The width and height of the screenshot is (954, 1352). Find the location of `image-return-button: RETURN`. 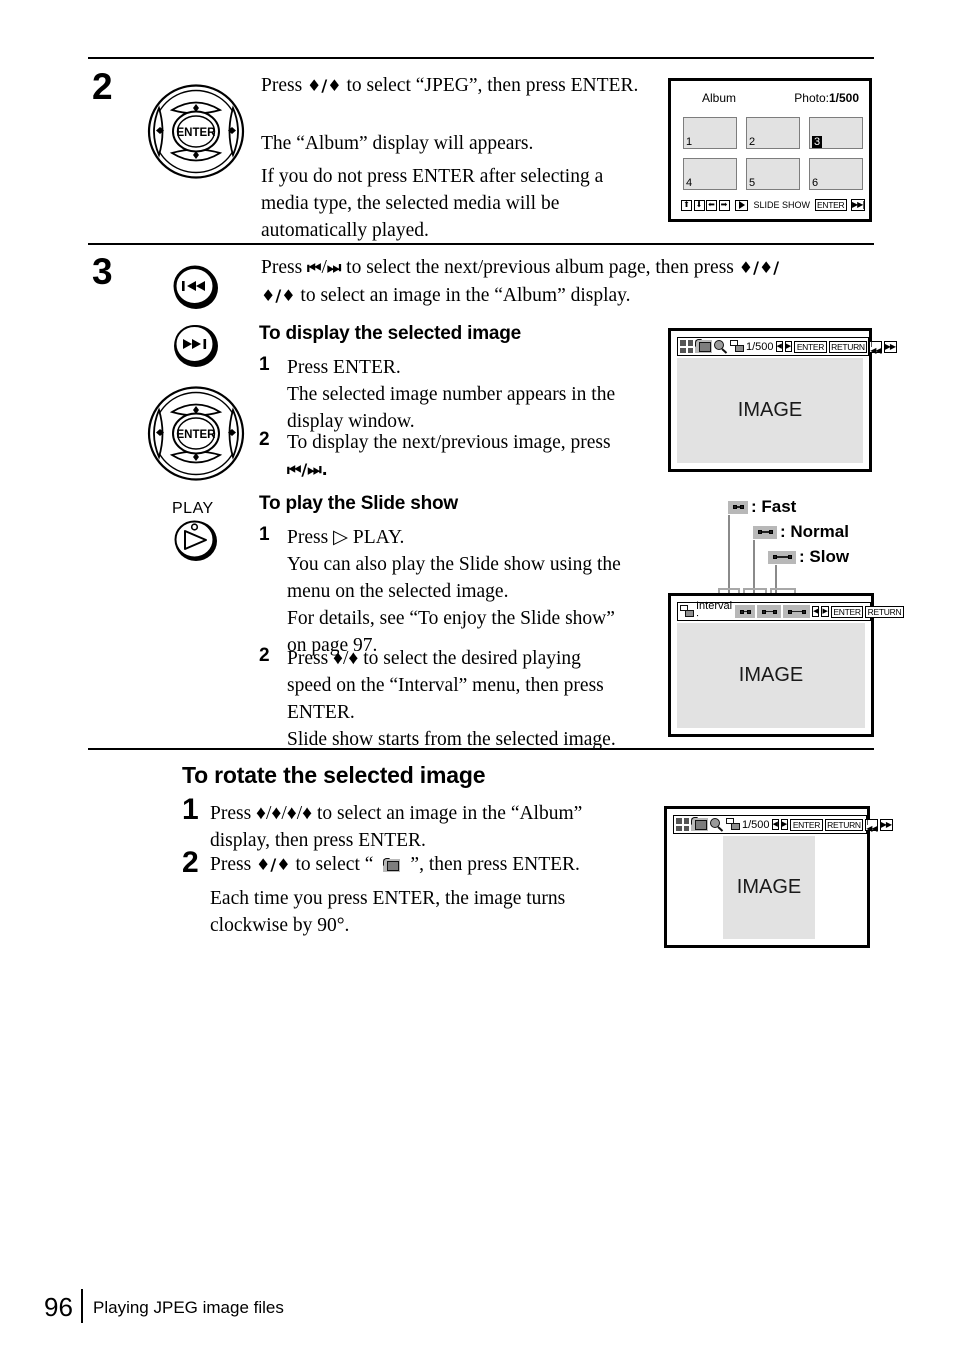

image-return-button: RETURN is located at coordinates (848, 346).